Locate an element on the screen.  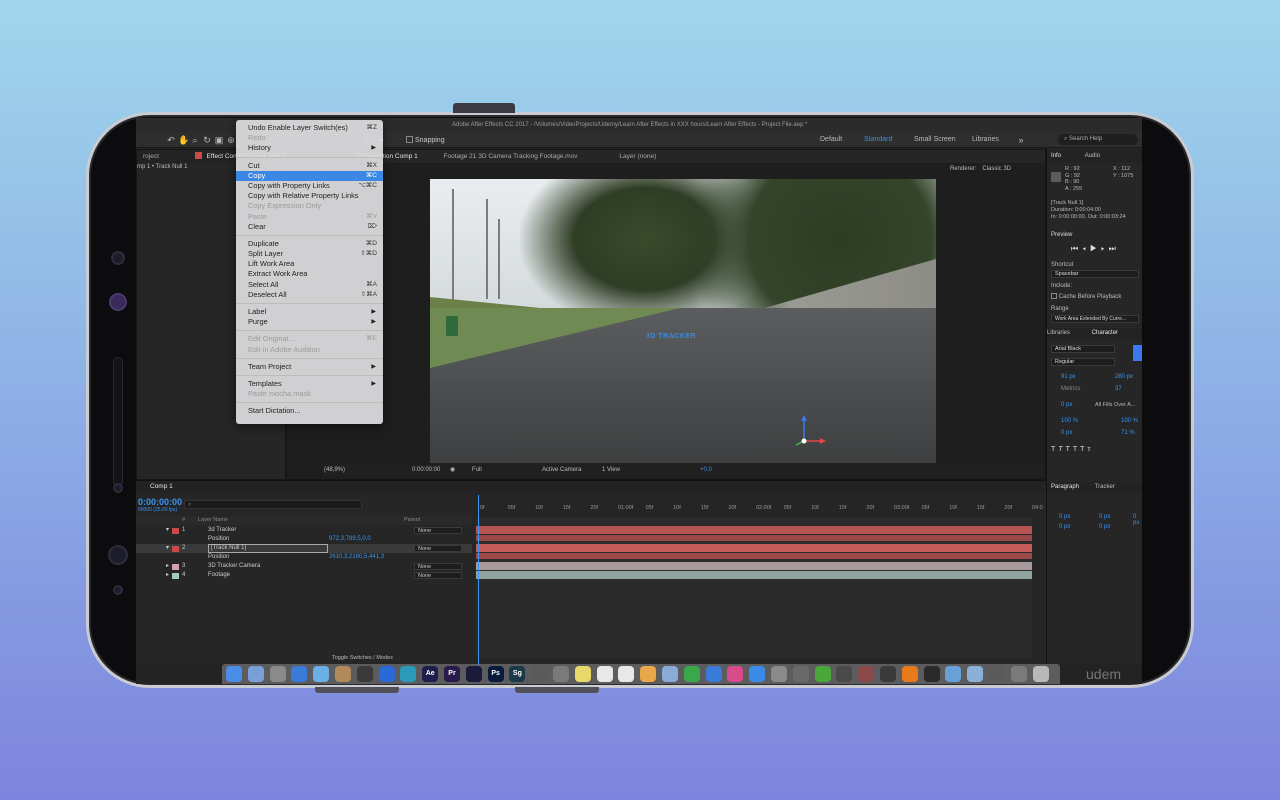
trash-icon is located at coordinates (1040, 674).